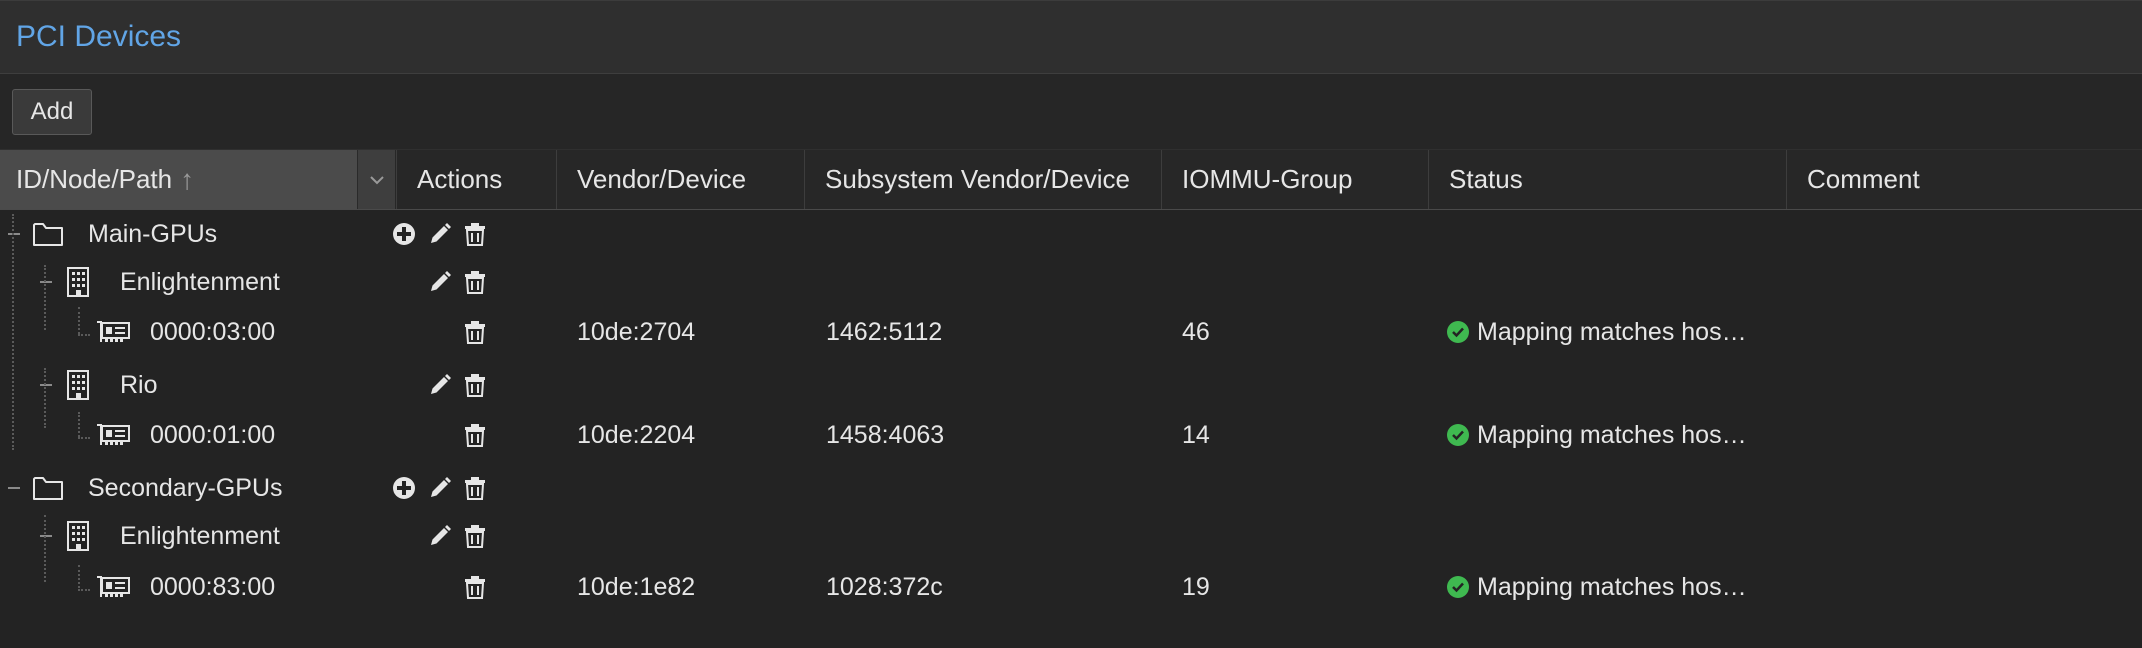 Image resolution: width=2142 pixels, height=648 pixels. I want to click on column-header-vendor-device-label: Vendor/Device, so click(662, 179).